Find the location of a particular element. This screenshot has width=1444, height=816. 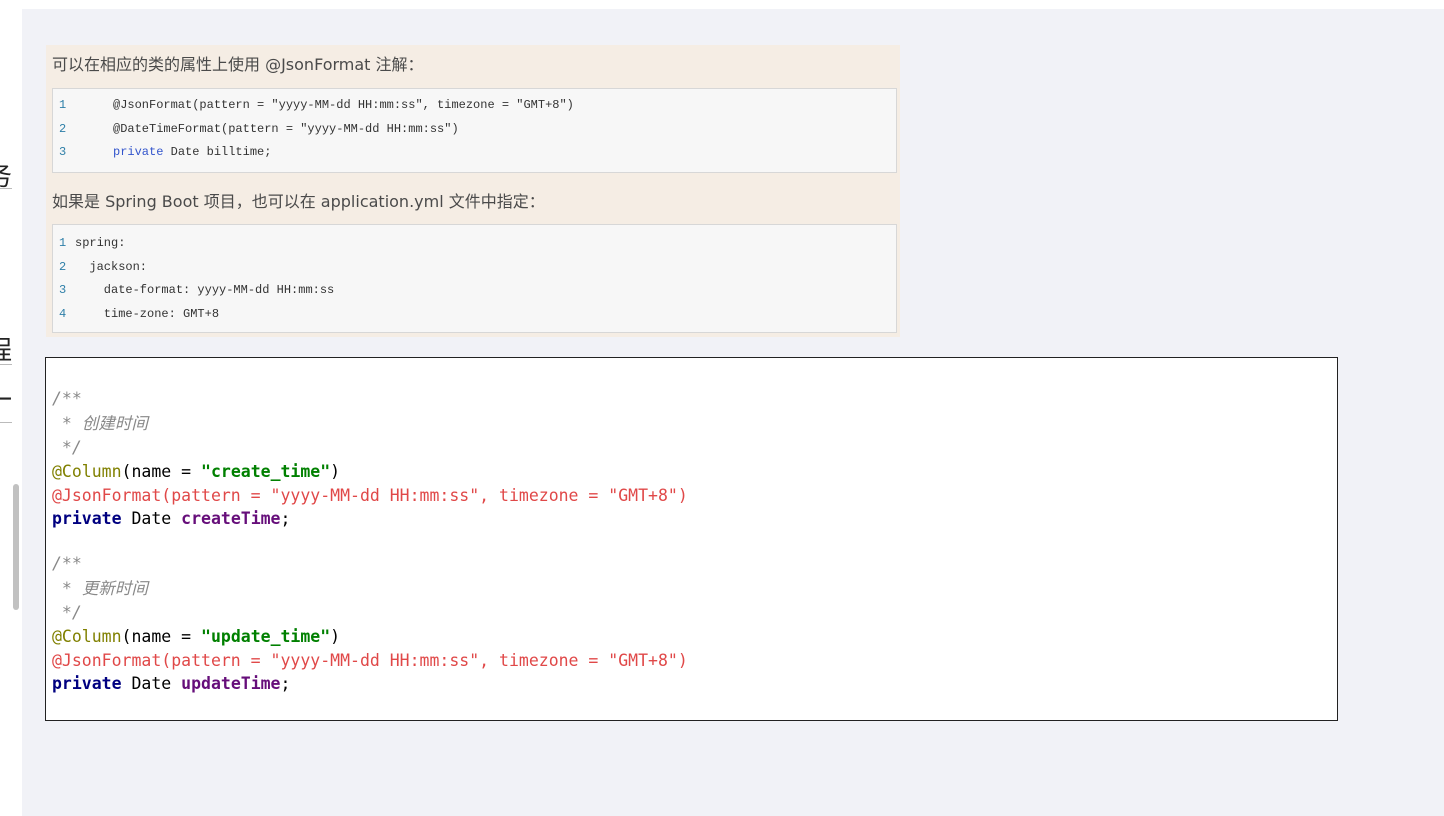

scrollbar-thumb is located at coordinates (16, 547).